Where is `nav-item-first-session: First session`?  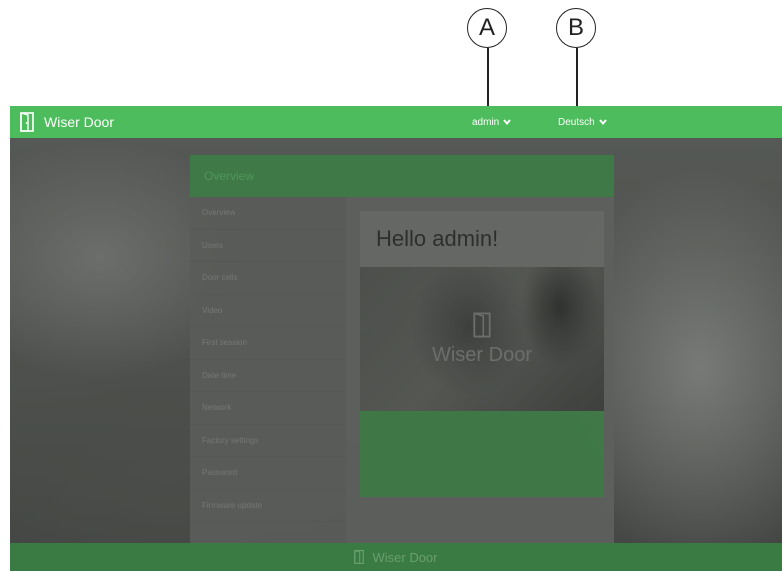
nav-item-first-session: First session is located at coordinates (268, 343).